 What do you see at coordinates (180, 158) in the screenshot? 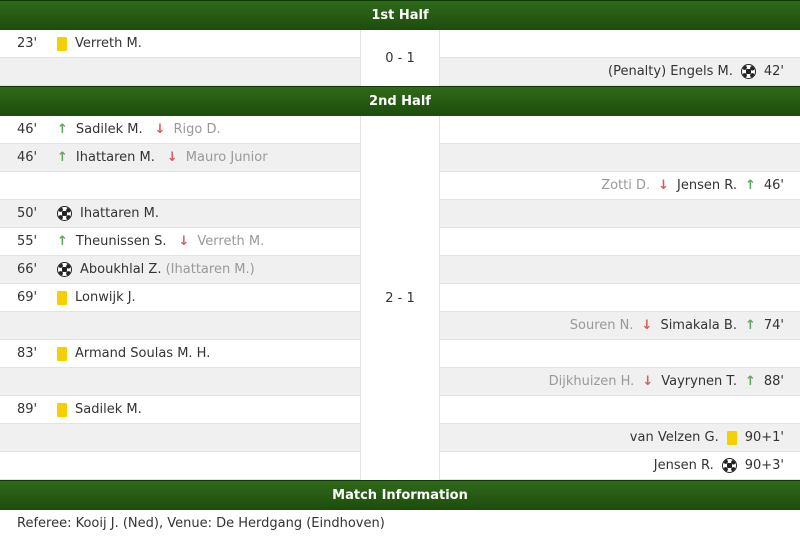
I see `home-event-cell: 46' ↑ Ihattaren M. ↓ Mauro Junior` at bounding box center [180, 158].